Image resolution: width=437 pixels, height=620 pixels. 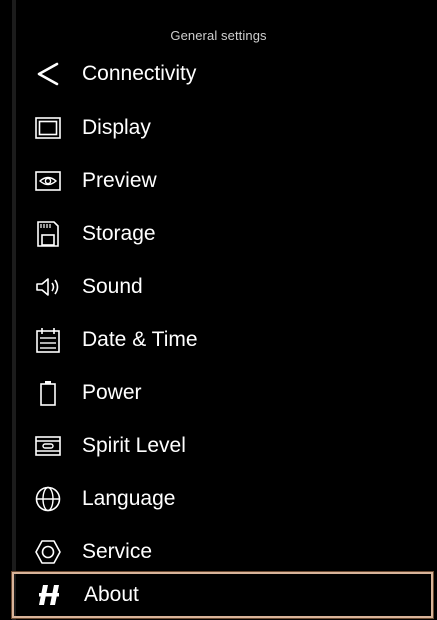 I want to click on menu-item-label: Service, so click(x=117, y=551).